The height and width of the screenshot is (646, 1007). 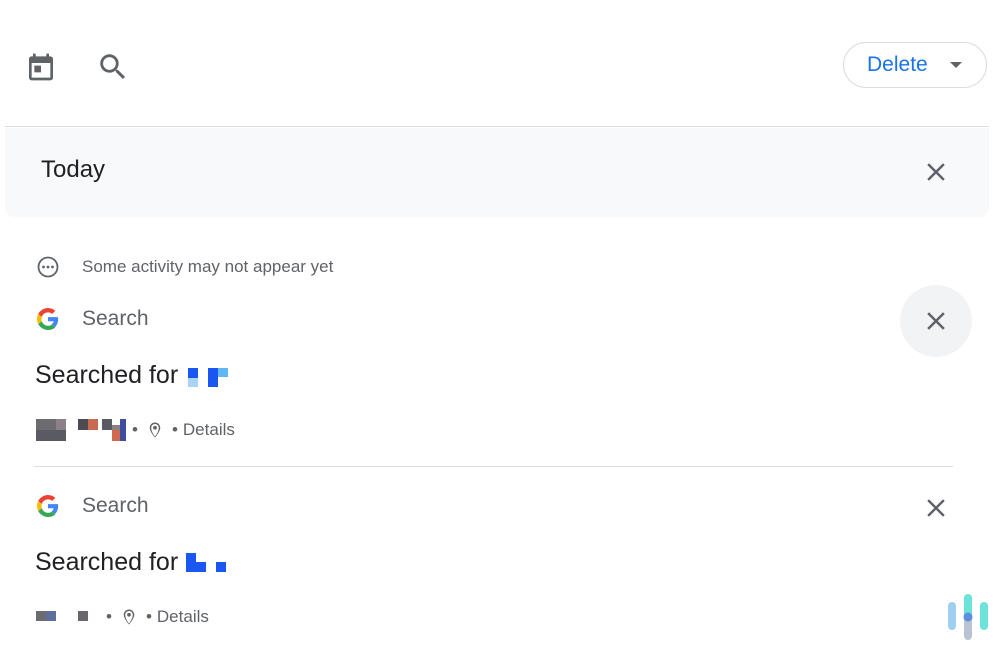 I want to click on search-icon, so click(x=113, y=67).